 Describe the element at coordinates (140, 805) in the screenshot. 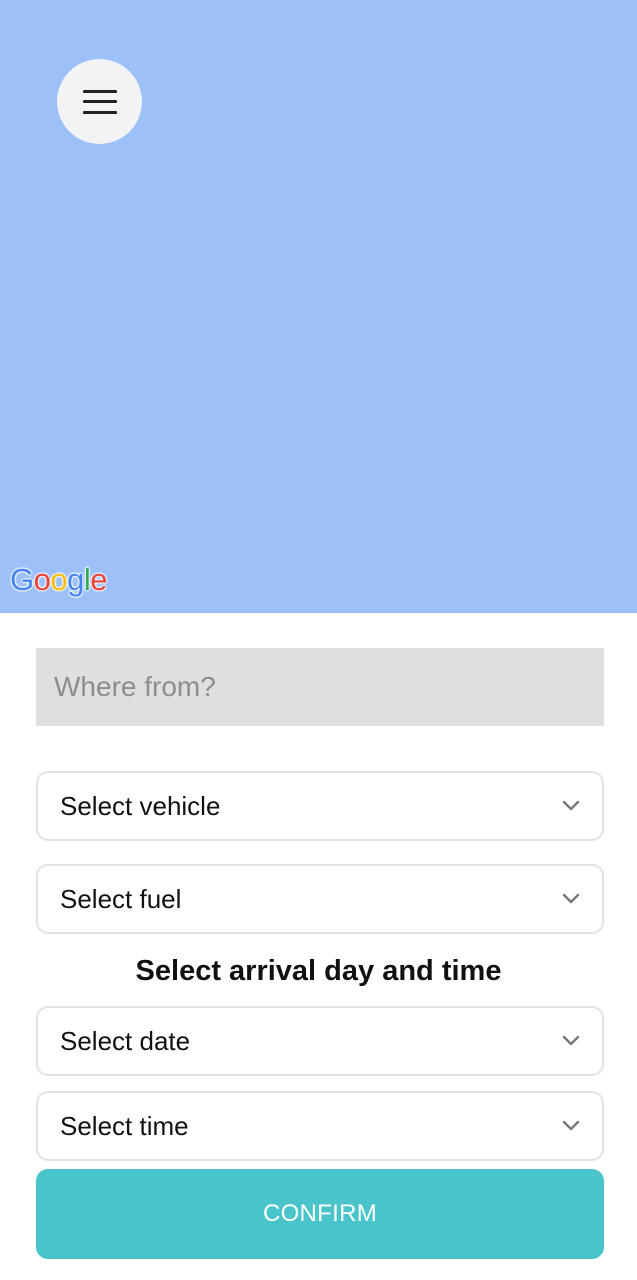

I see `vehicle-select-label: Select vehicle` at that location.